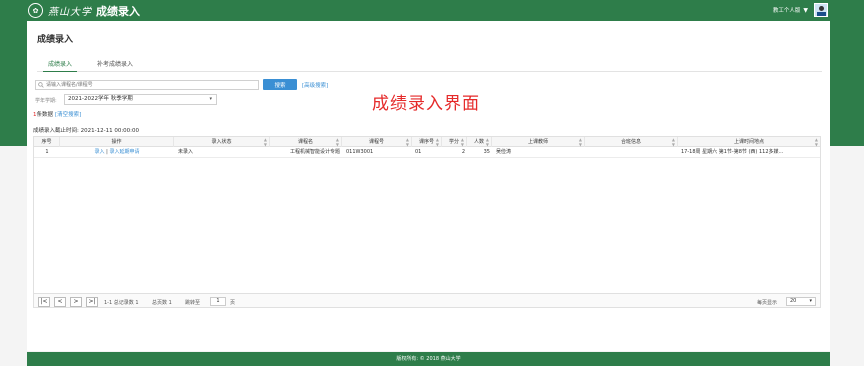 The height and width of the screenshot is (366, 864). What do you see at coordinates (418, 152) in the screenshot?
I see `cell-section: 01` at bounding box center [418, 152].